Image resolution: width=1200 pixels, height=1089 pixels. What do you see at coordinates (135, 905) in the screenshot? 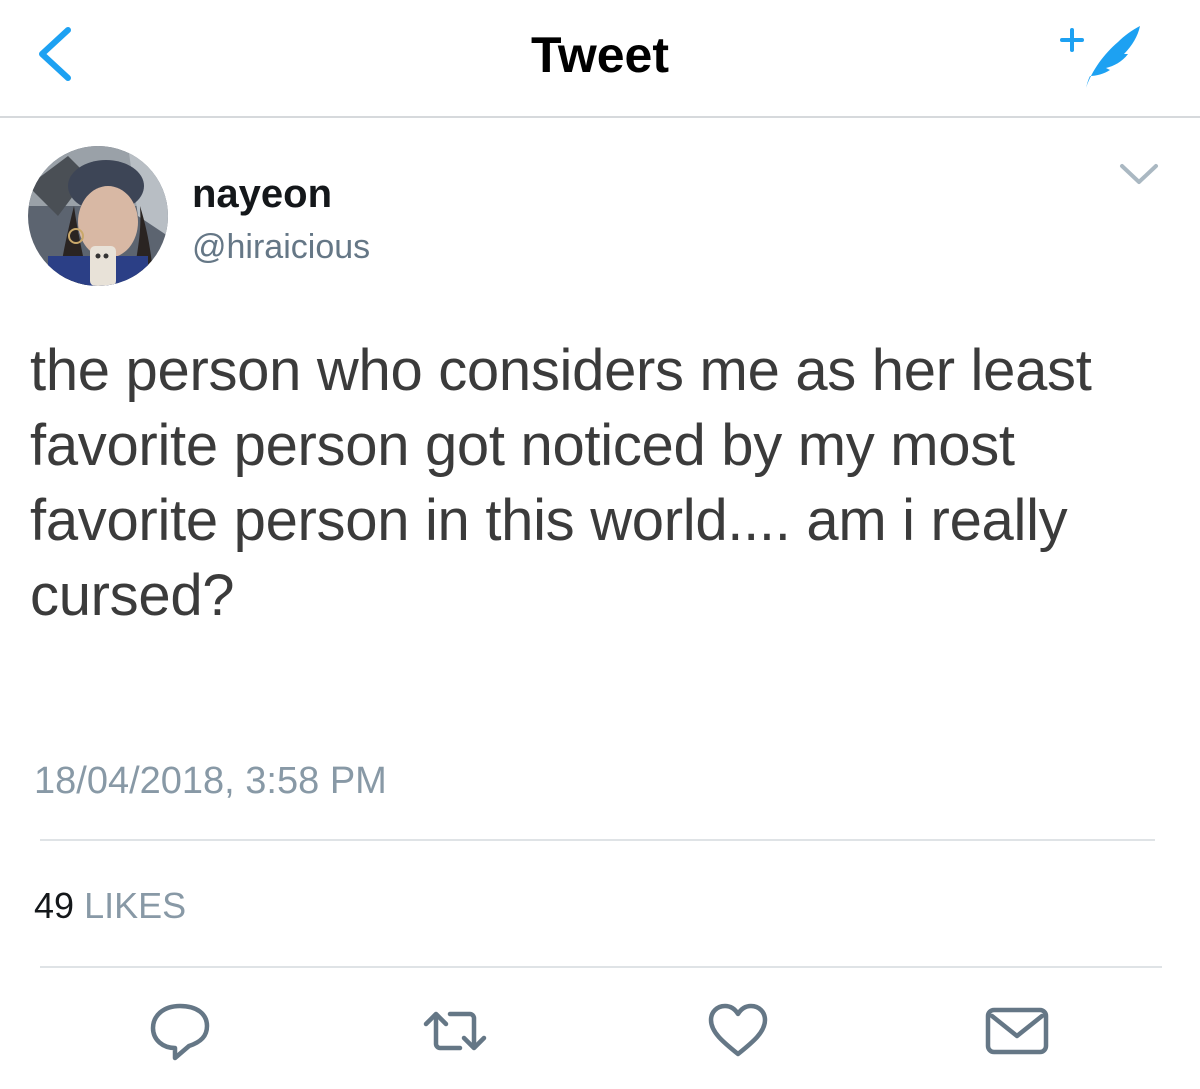
I see `likes-label: LIKES` at bounding box center [135, 905].